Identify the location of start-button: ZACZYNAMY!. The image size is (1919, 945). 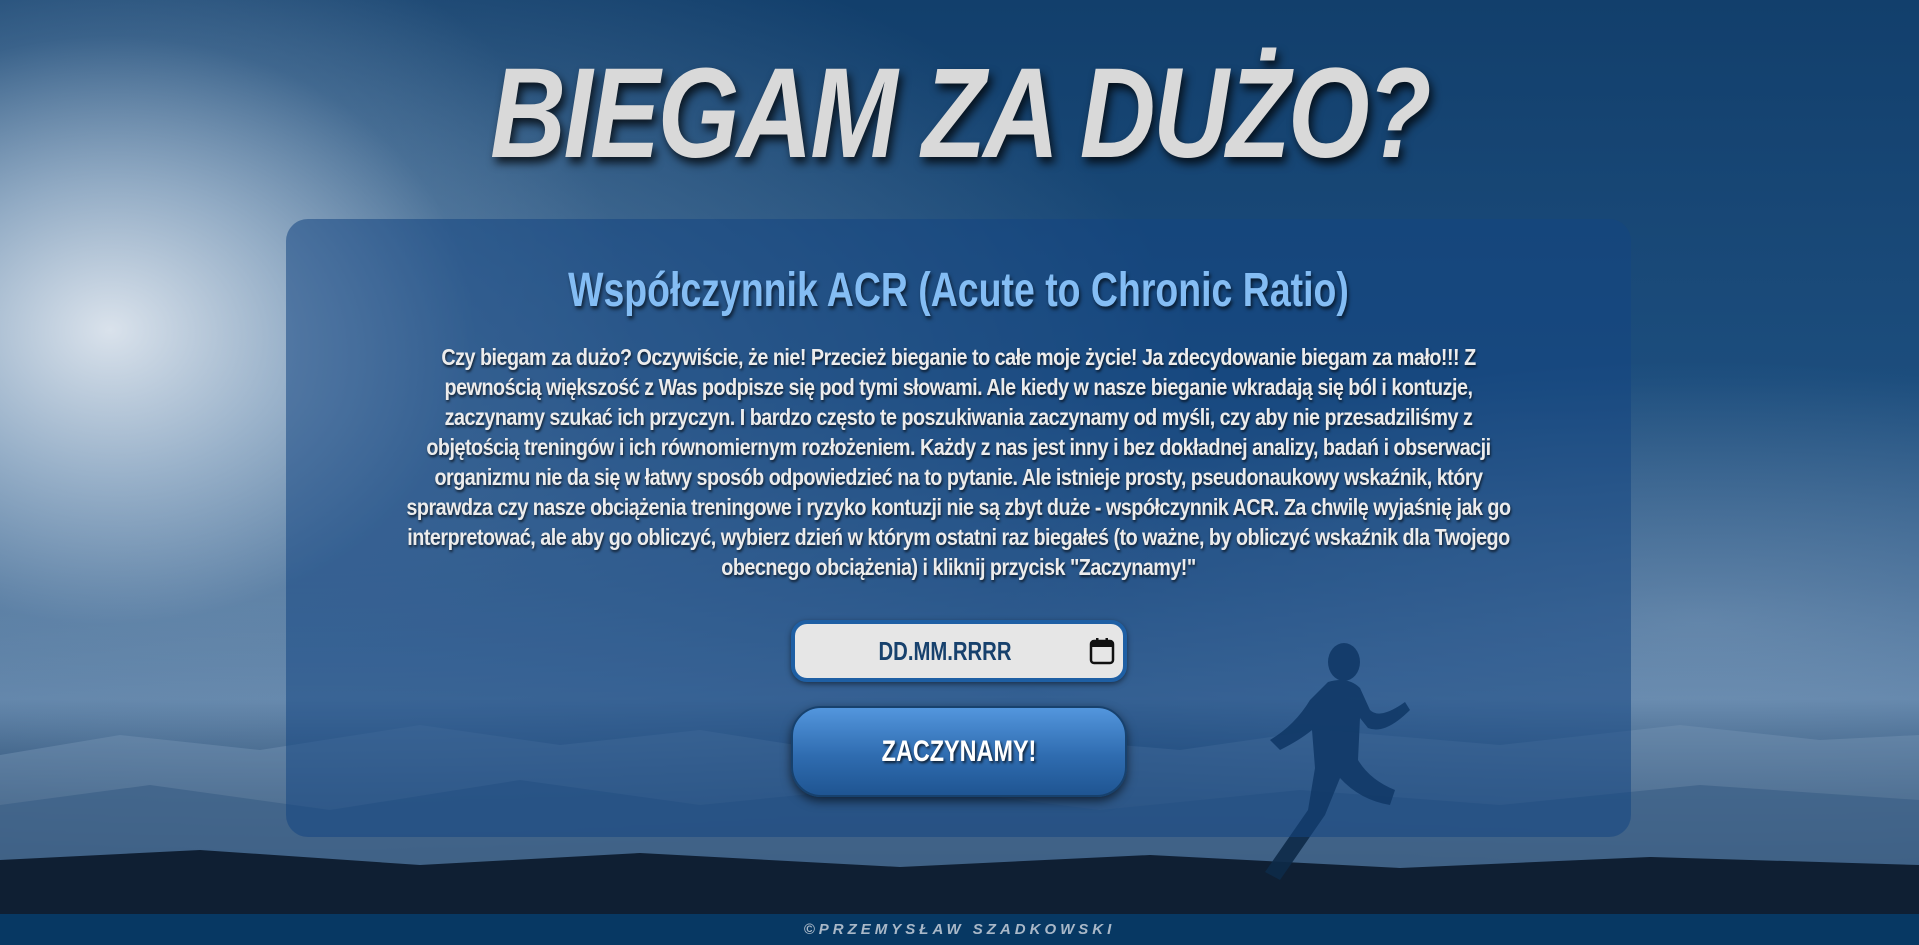
(959, 751).